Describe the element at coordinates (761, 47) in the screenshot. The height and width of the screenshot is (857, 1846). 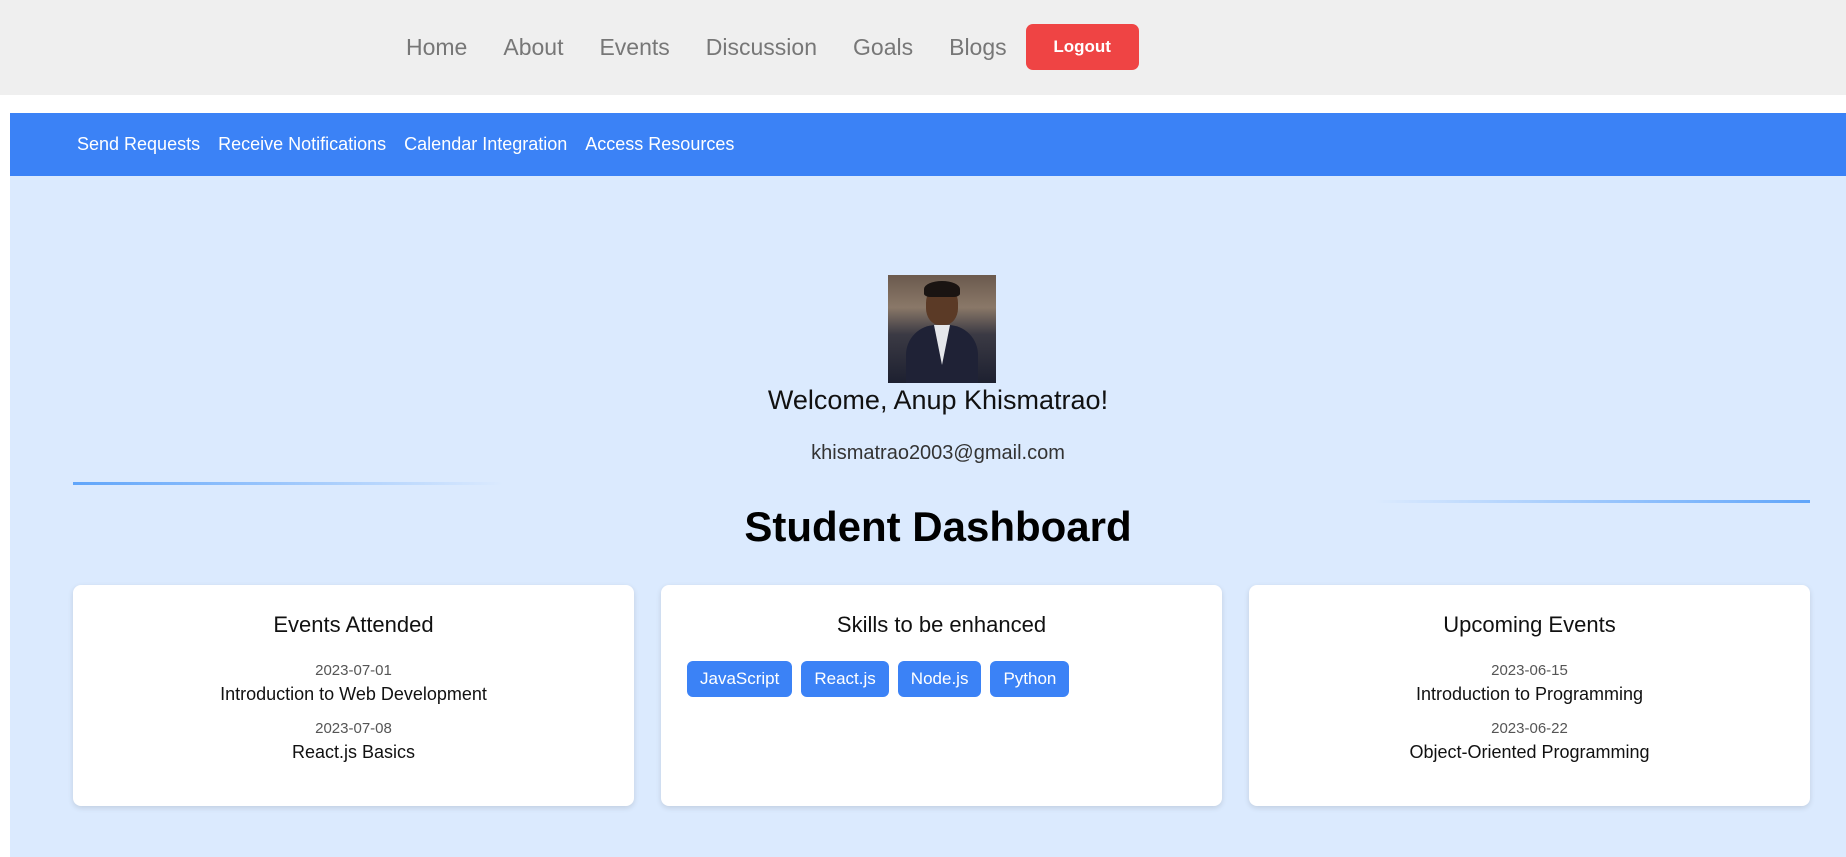
I see `nav-discussion-link: Discussion` at that location.